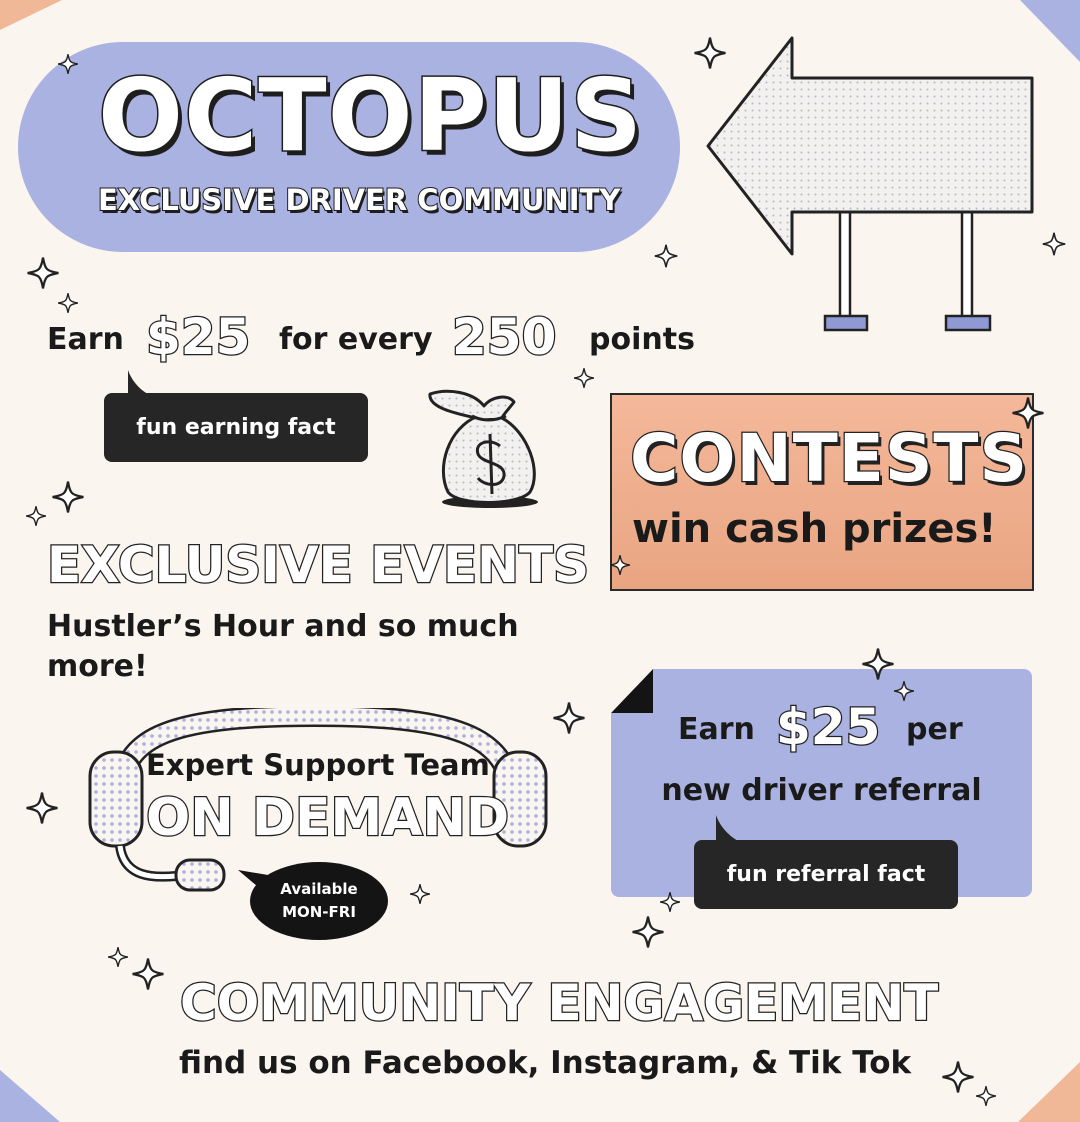 The width and height of the screenshot is (1080, 1122). I want to click on availability-days: MON-FRI, so click(319, 912).